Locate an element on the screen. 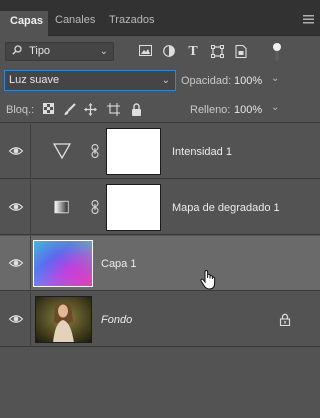 This screenshot has width=320, height=418. lock-icon is located at coordinates (285, 319).